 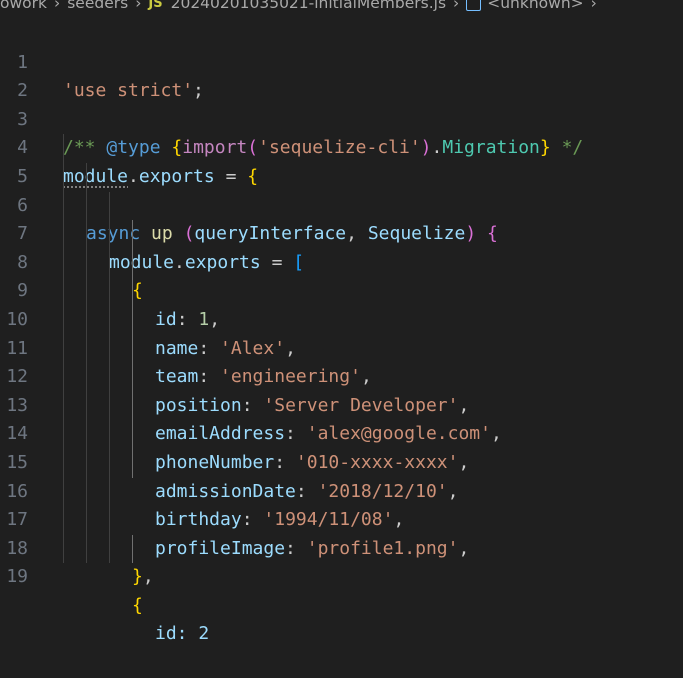 I want to click on line-number: 19, so click(x=17, y=577).